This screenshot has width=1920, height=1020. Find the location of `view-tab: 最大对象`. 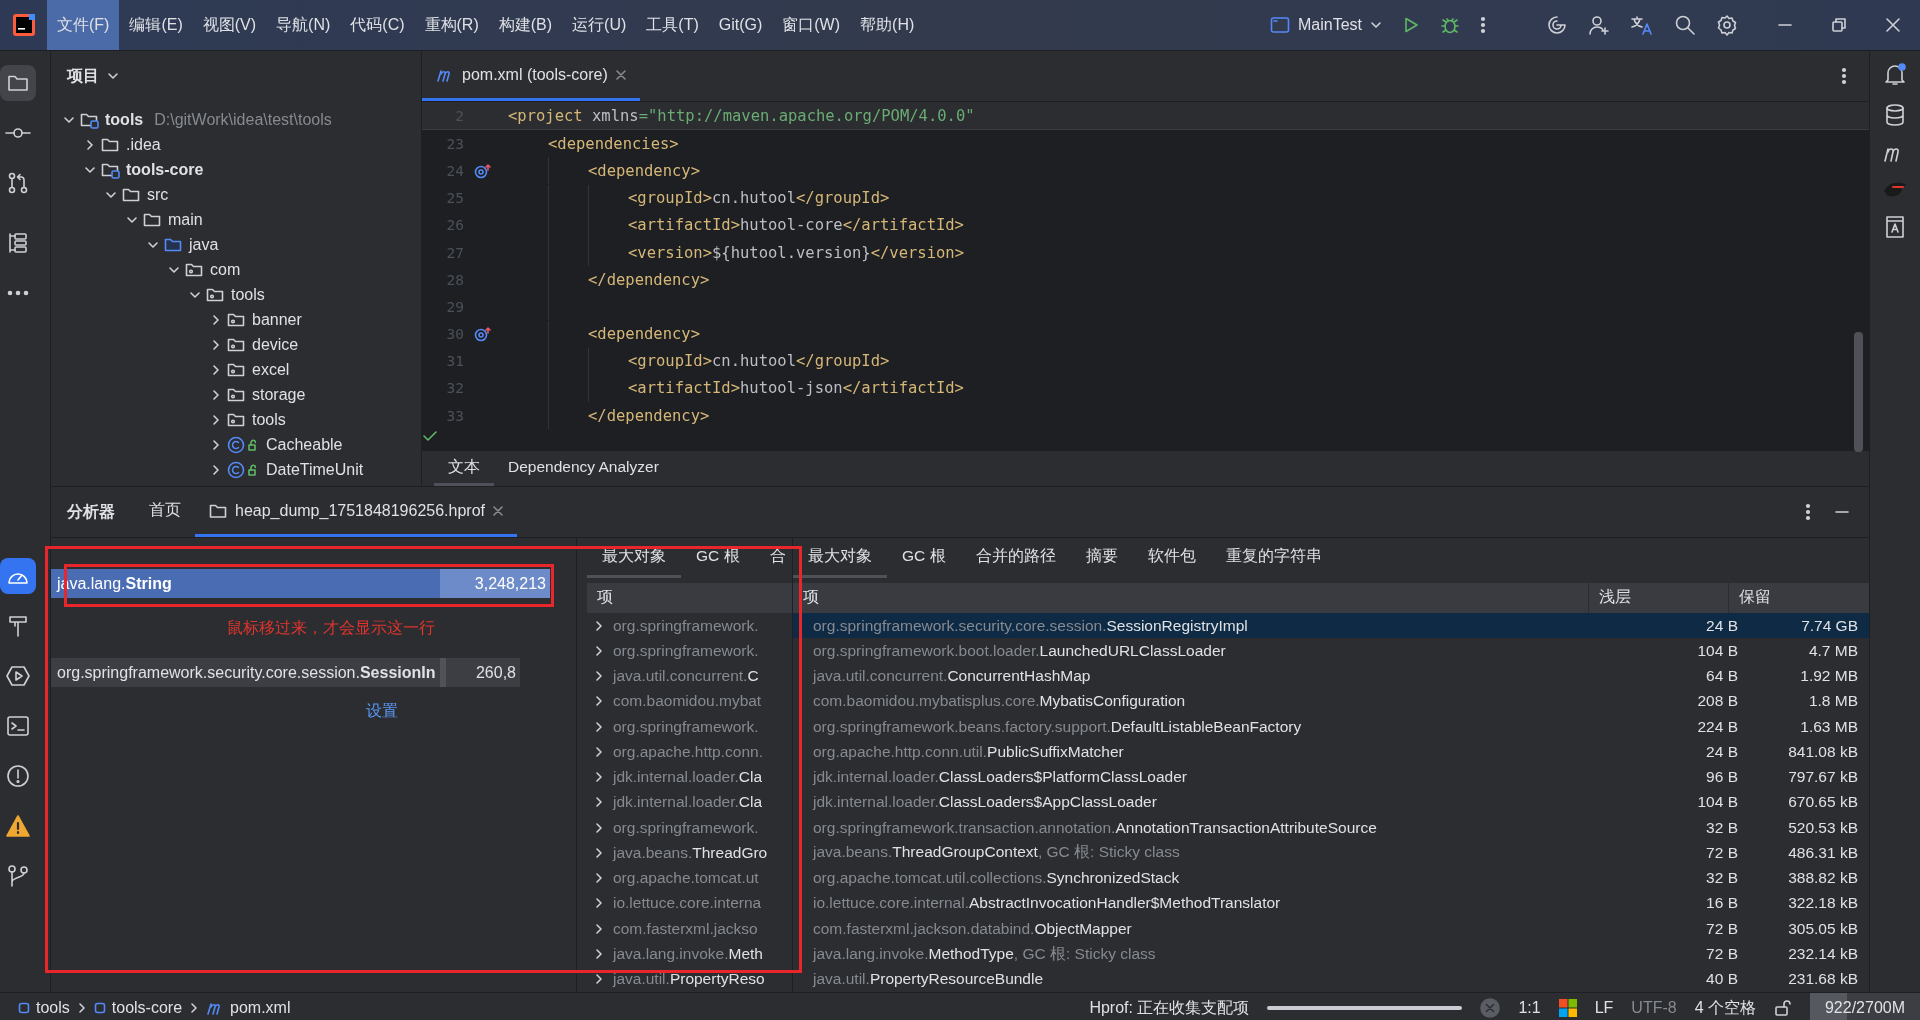

view-tab: 最大对象 is located at coordinates (840, 558).